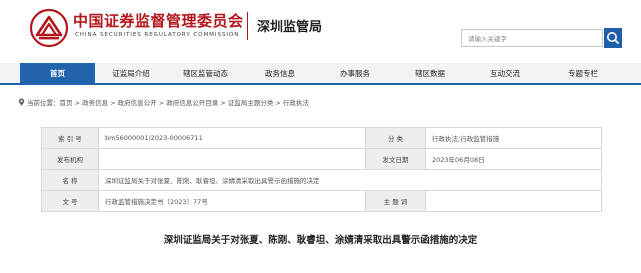 This screenshot has height=273, width=641. What do you see at coordinates (513, 138) in the screenshot?
I see `category-value: 行政执法;行政监管措施` at bounding box center [513, 138].